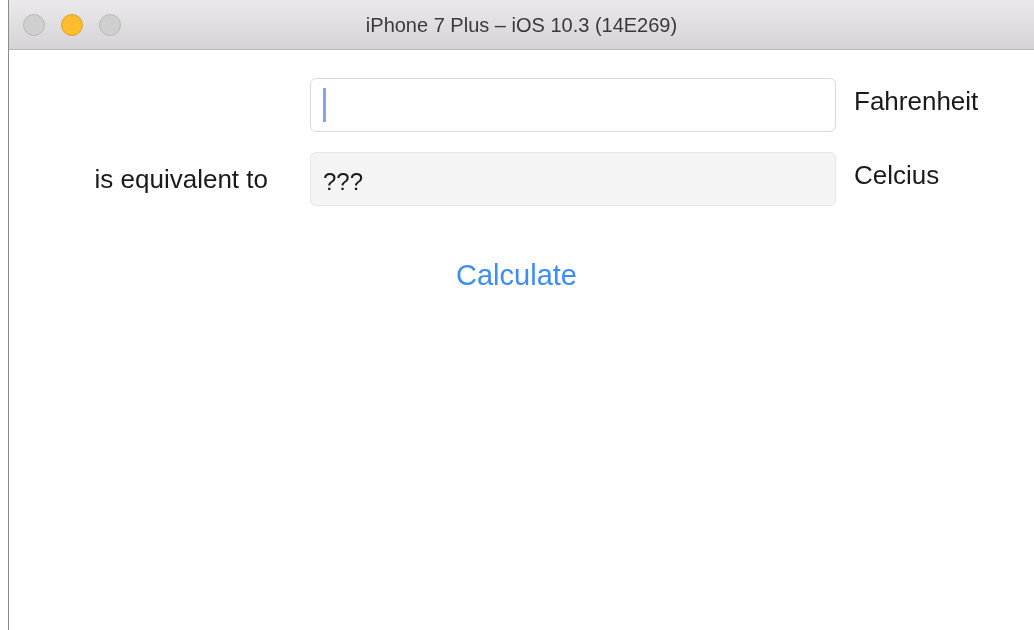 Image resolution: width=1034 pixels, height=630 pixels. I want to click on minimize-icon, so click(72, 24).